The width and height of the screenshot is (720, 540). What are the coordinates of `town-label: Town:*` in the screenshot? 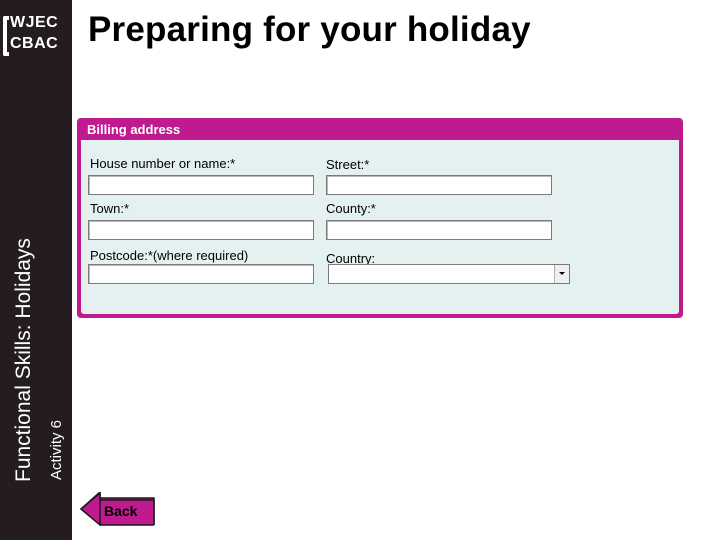 It's located at (110, 208).